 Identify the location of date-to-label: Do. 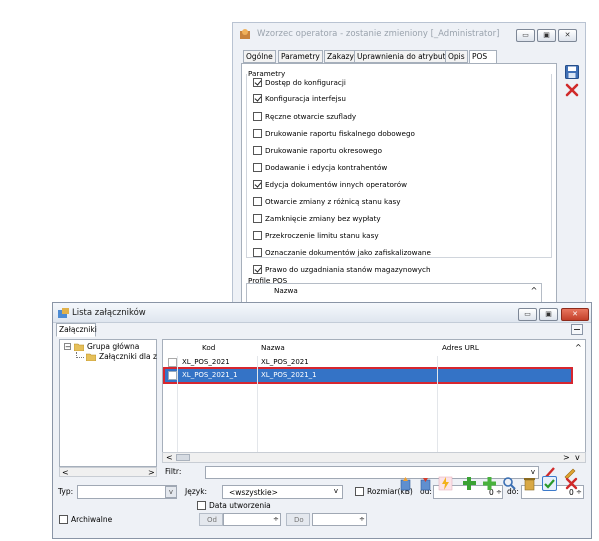
(299, 520).